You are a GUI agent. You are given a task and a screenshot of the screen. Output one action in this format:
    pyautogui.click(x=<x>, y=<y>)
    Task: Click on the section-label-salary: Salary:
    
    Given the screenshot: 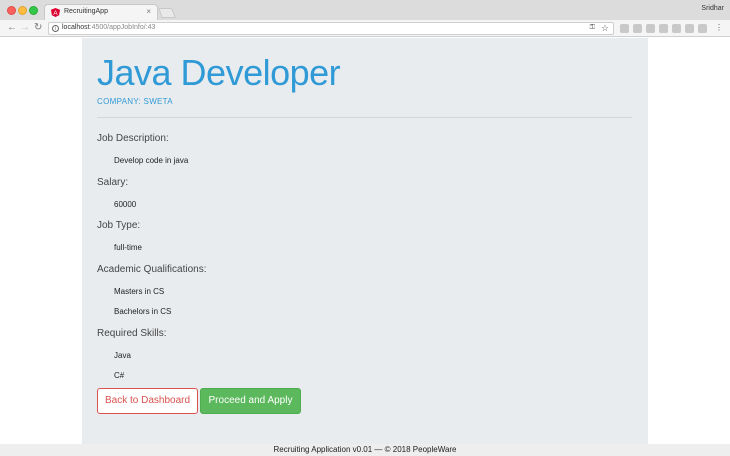 What is the action you would take?
    pyautogui.click(x=113, y=182)
    